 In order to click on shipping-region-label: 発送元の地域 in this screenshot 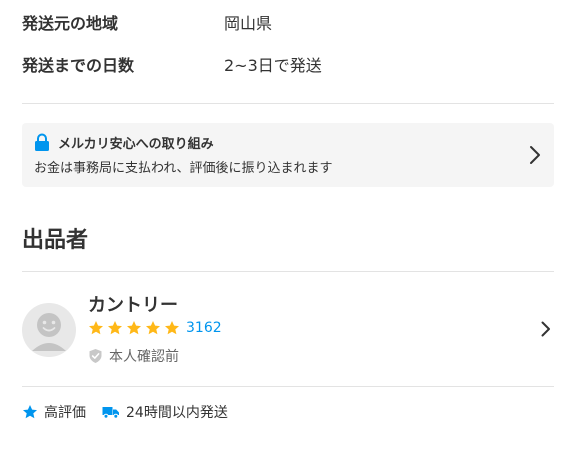, I will do `click(70, 23)`.